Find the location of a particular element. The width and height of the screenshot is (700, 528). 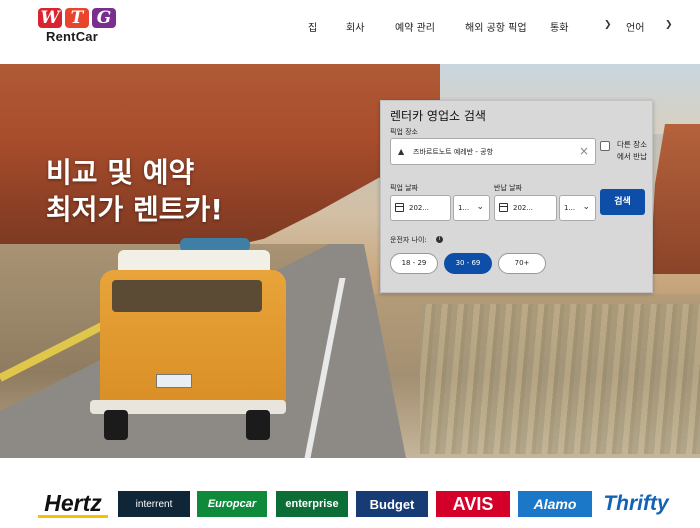

pickup-location-input: ▲ 즈바르트노트 예레반 - 공항 × is located at coordinates (493, 151).